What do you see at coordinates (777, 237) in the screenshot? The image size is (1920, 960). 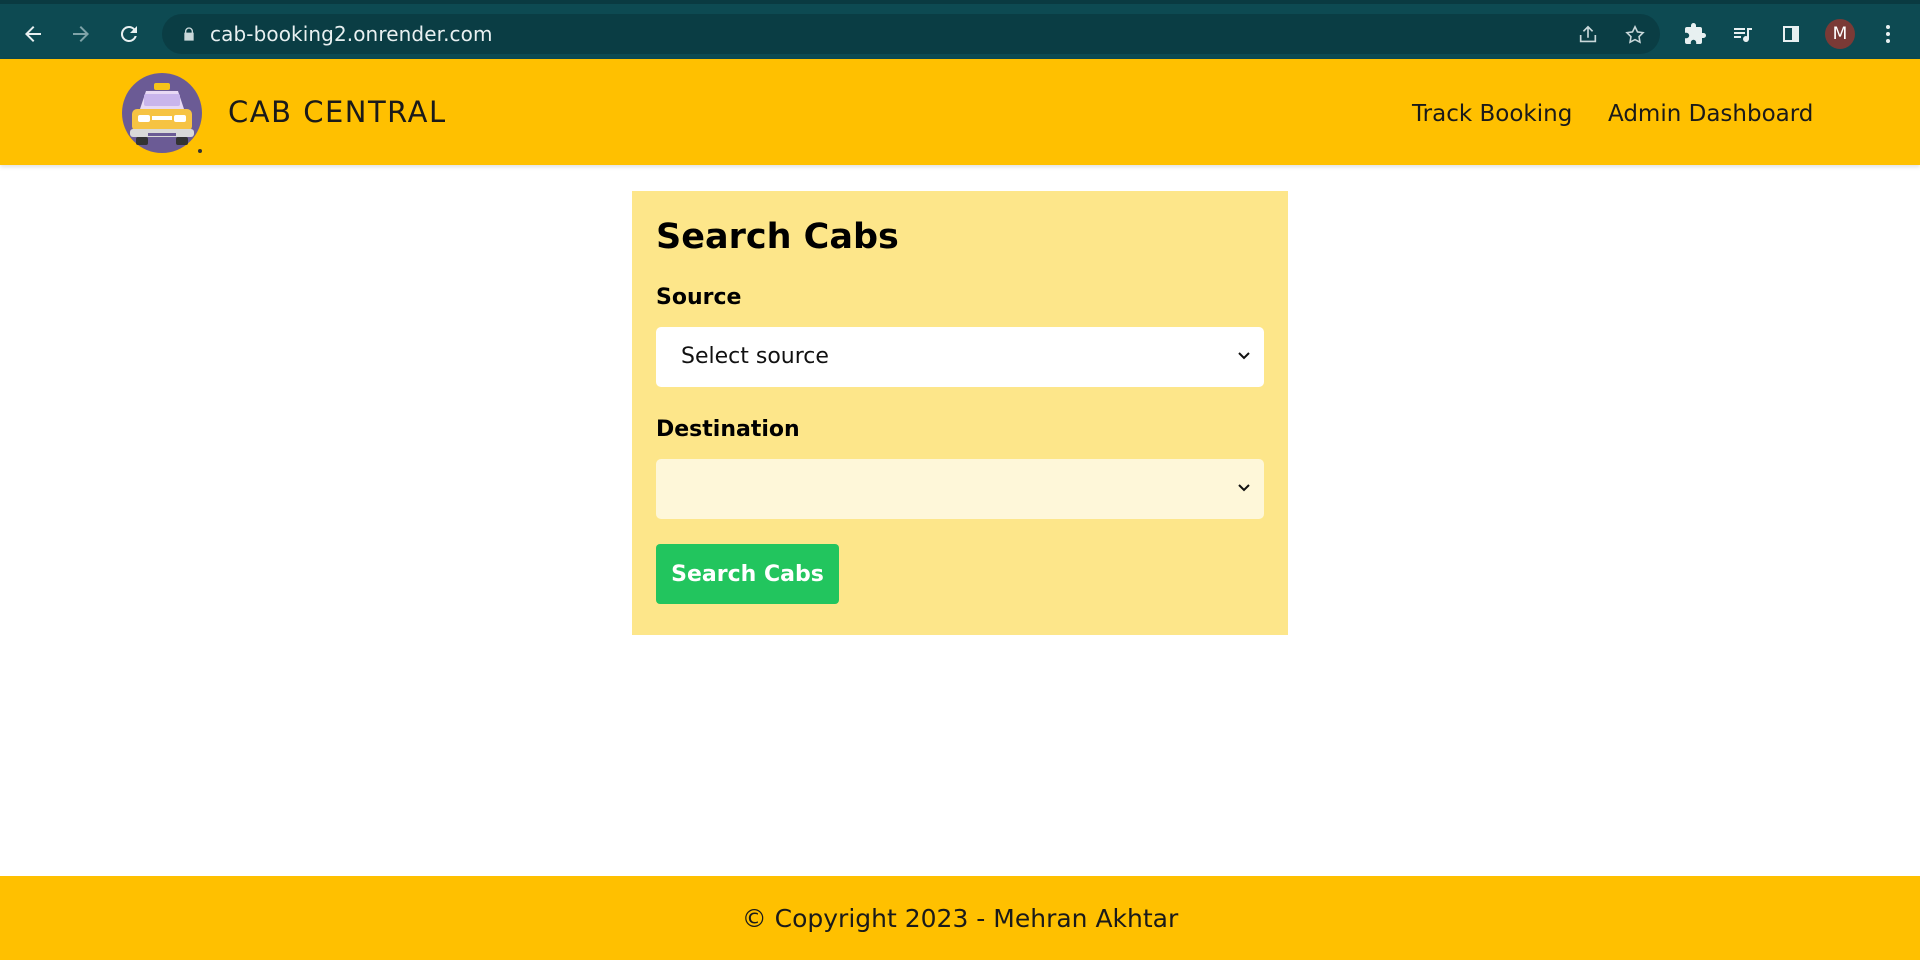 I see `page-title: Search Cabs` at bounding box center [777, 237].